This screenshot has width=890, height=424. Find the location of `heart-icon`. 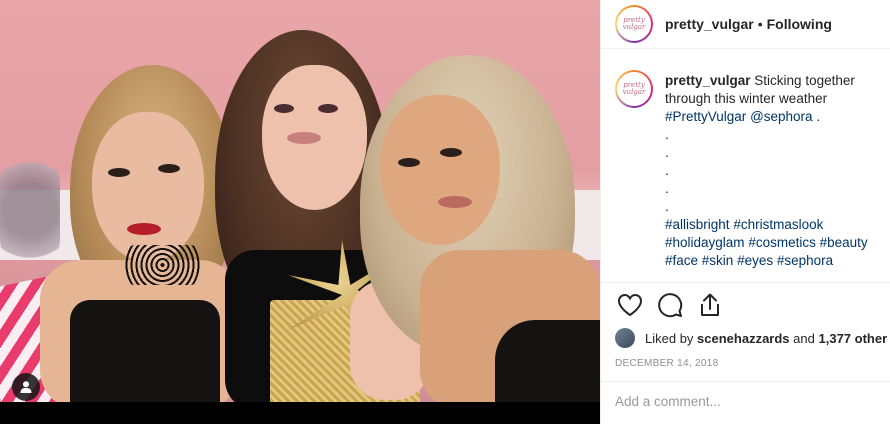

heart-icon is located at coordinates (630, 304).